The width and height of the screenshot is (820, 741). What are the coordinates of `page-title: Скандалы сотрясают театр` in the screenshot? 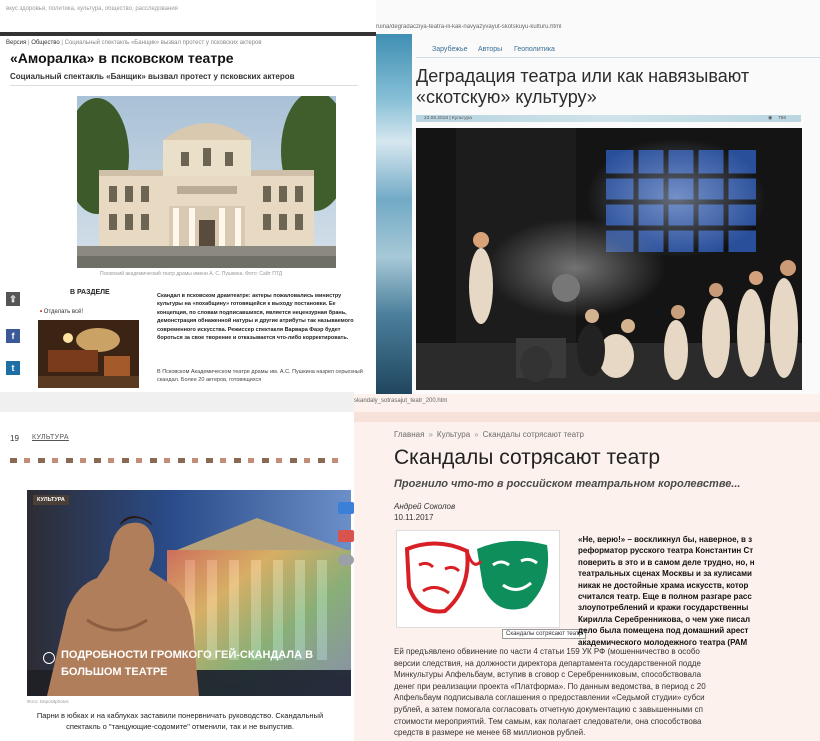 It's located at (527, 457).